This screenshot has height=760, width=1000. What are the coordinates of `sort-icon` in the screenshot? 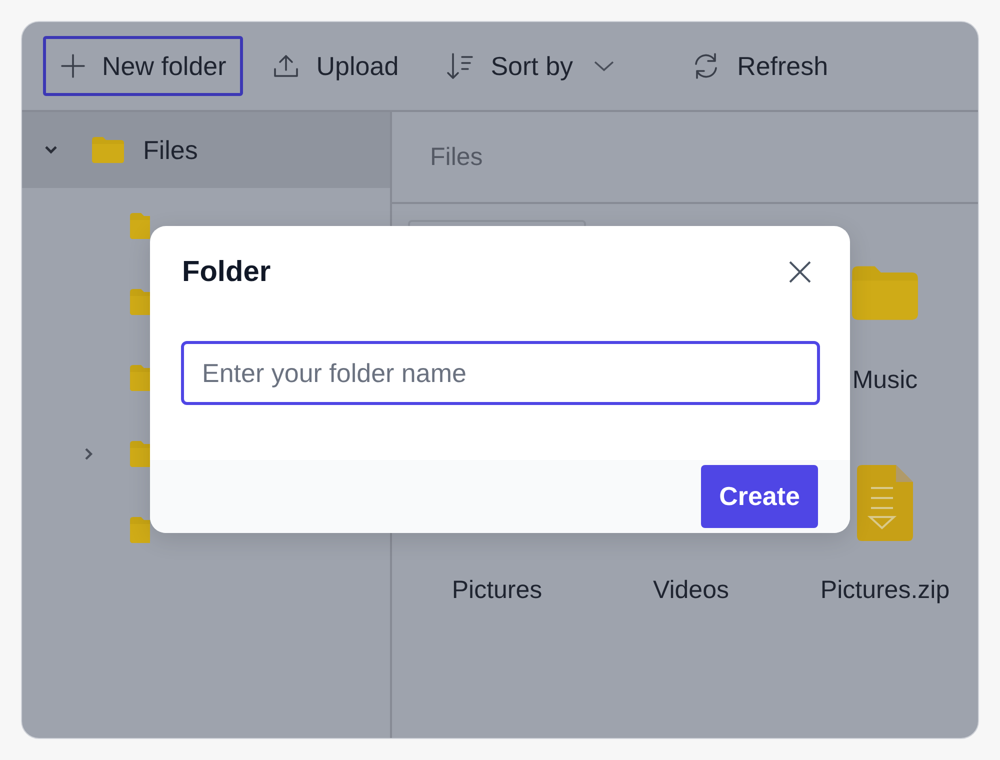 It's located at (459, 66).